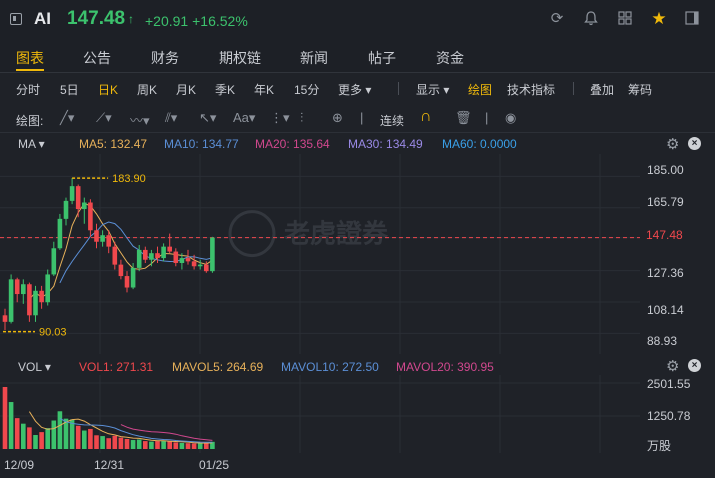 The image size is (715, 478). What do you see at coordinates (108, 89) in the screenshot?
I see `period-daily: 日K` at bounding box center [108, 89].